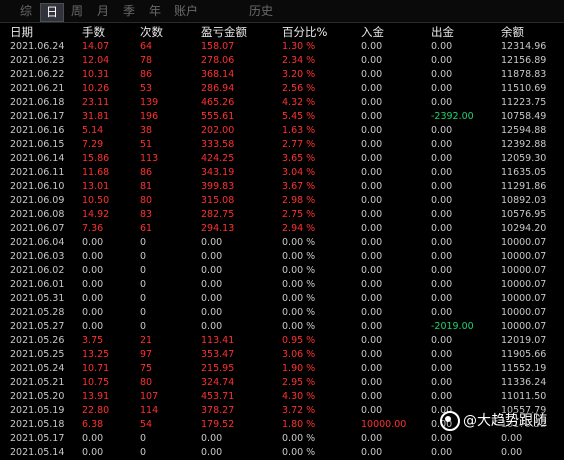 The height and width of the screenshot is (460, 564). I want to click on table-row: 2021.05.14 0.00 0 0.00 0.00 % 0.00 0.00 0.00, so click(282, 453).